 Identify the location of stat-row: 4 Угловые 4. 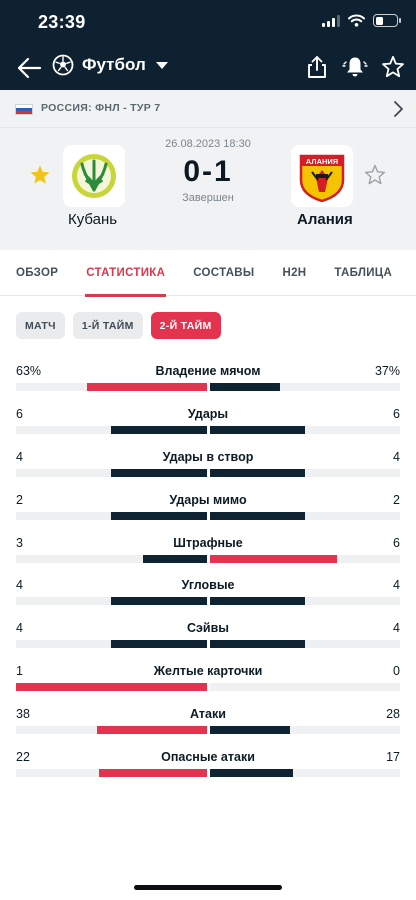
(208, 593).